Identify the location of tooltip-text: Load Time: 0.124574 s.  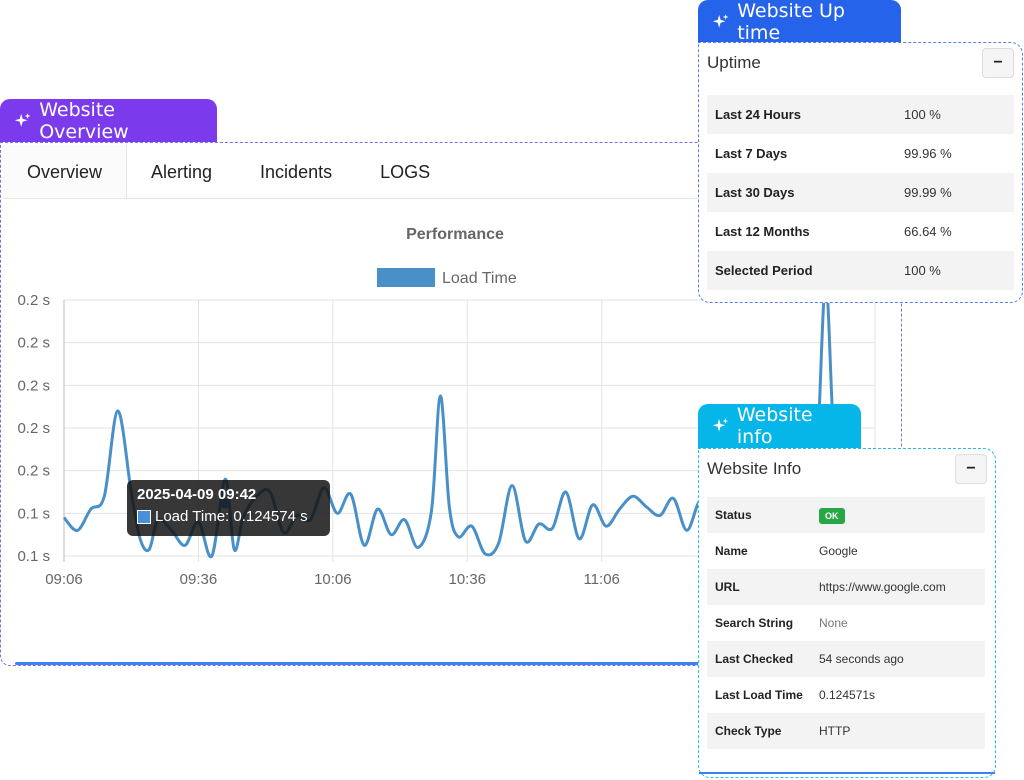
(231, 516).